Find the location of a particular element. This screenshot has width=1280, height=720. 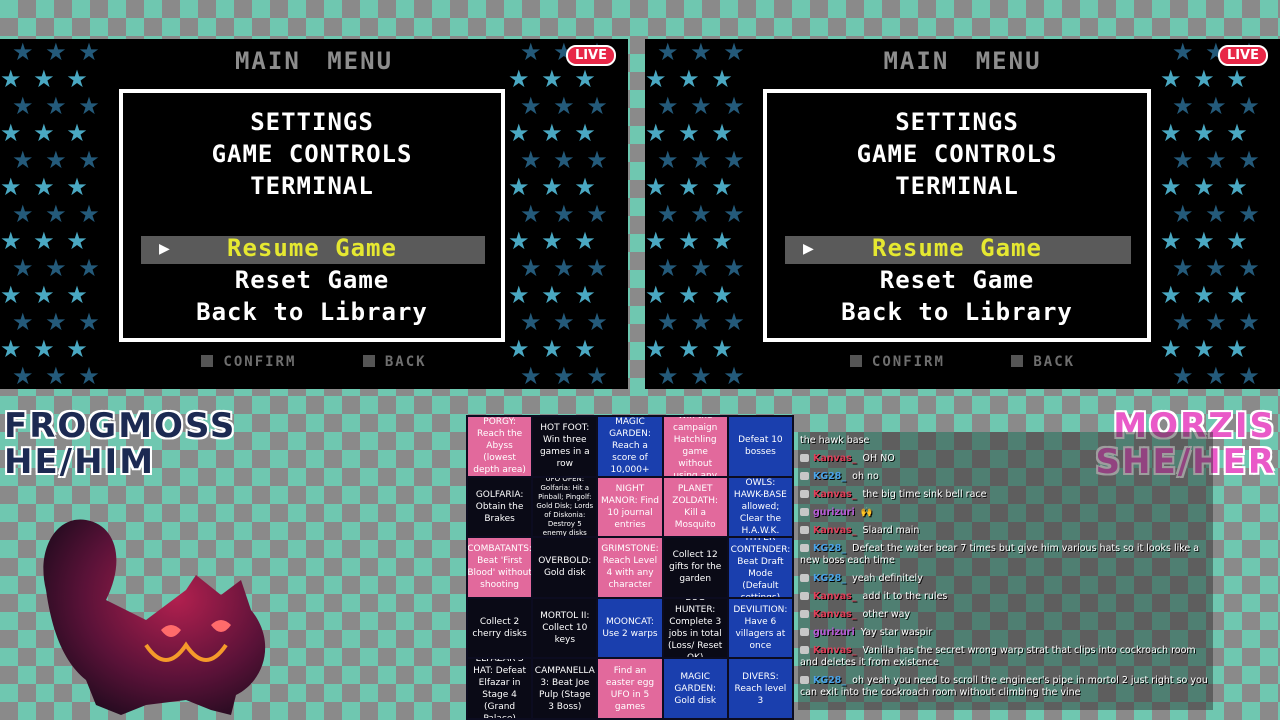

chat-text: 🙌 is located at coordinates (866, 512).